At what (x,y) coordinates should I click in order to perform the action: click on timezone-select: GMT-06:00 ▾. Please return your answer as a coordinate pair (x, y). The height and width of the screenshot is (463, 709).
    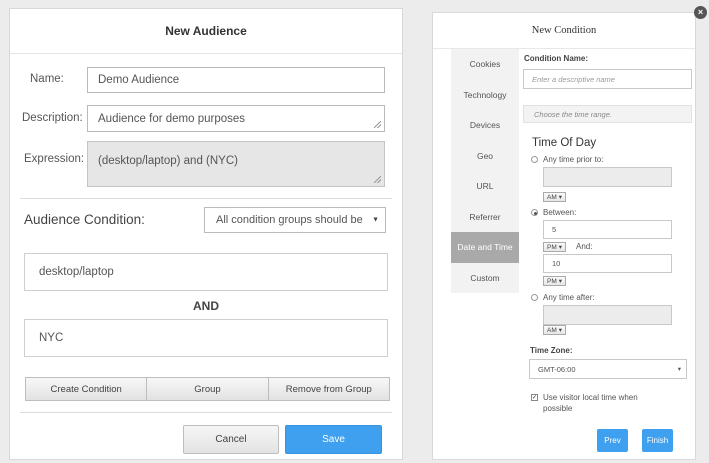
    Looking at the image, I should click on (608, 369).